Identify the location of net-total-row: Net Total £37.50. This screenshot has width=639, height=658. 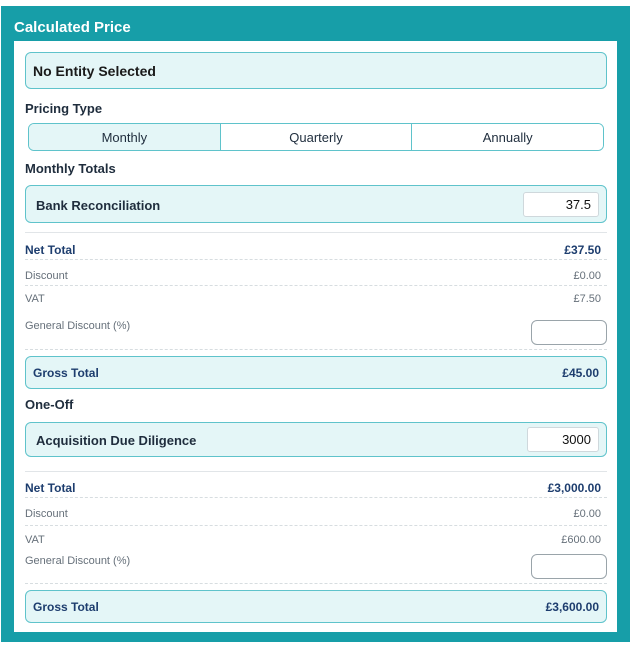
(316, 249).